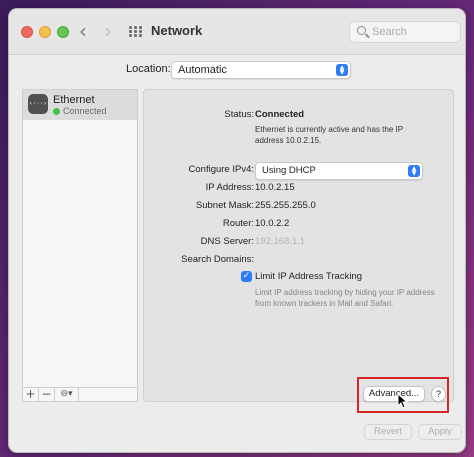 The height and width of the screenshot is (457, 474). What do you see at coordinates (261, 70) in the screenshot?
I see `location-popup: Automatic ▲ ▼` at bounding box center [261, 70].